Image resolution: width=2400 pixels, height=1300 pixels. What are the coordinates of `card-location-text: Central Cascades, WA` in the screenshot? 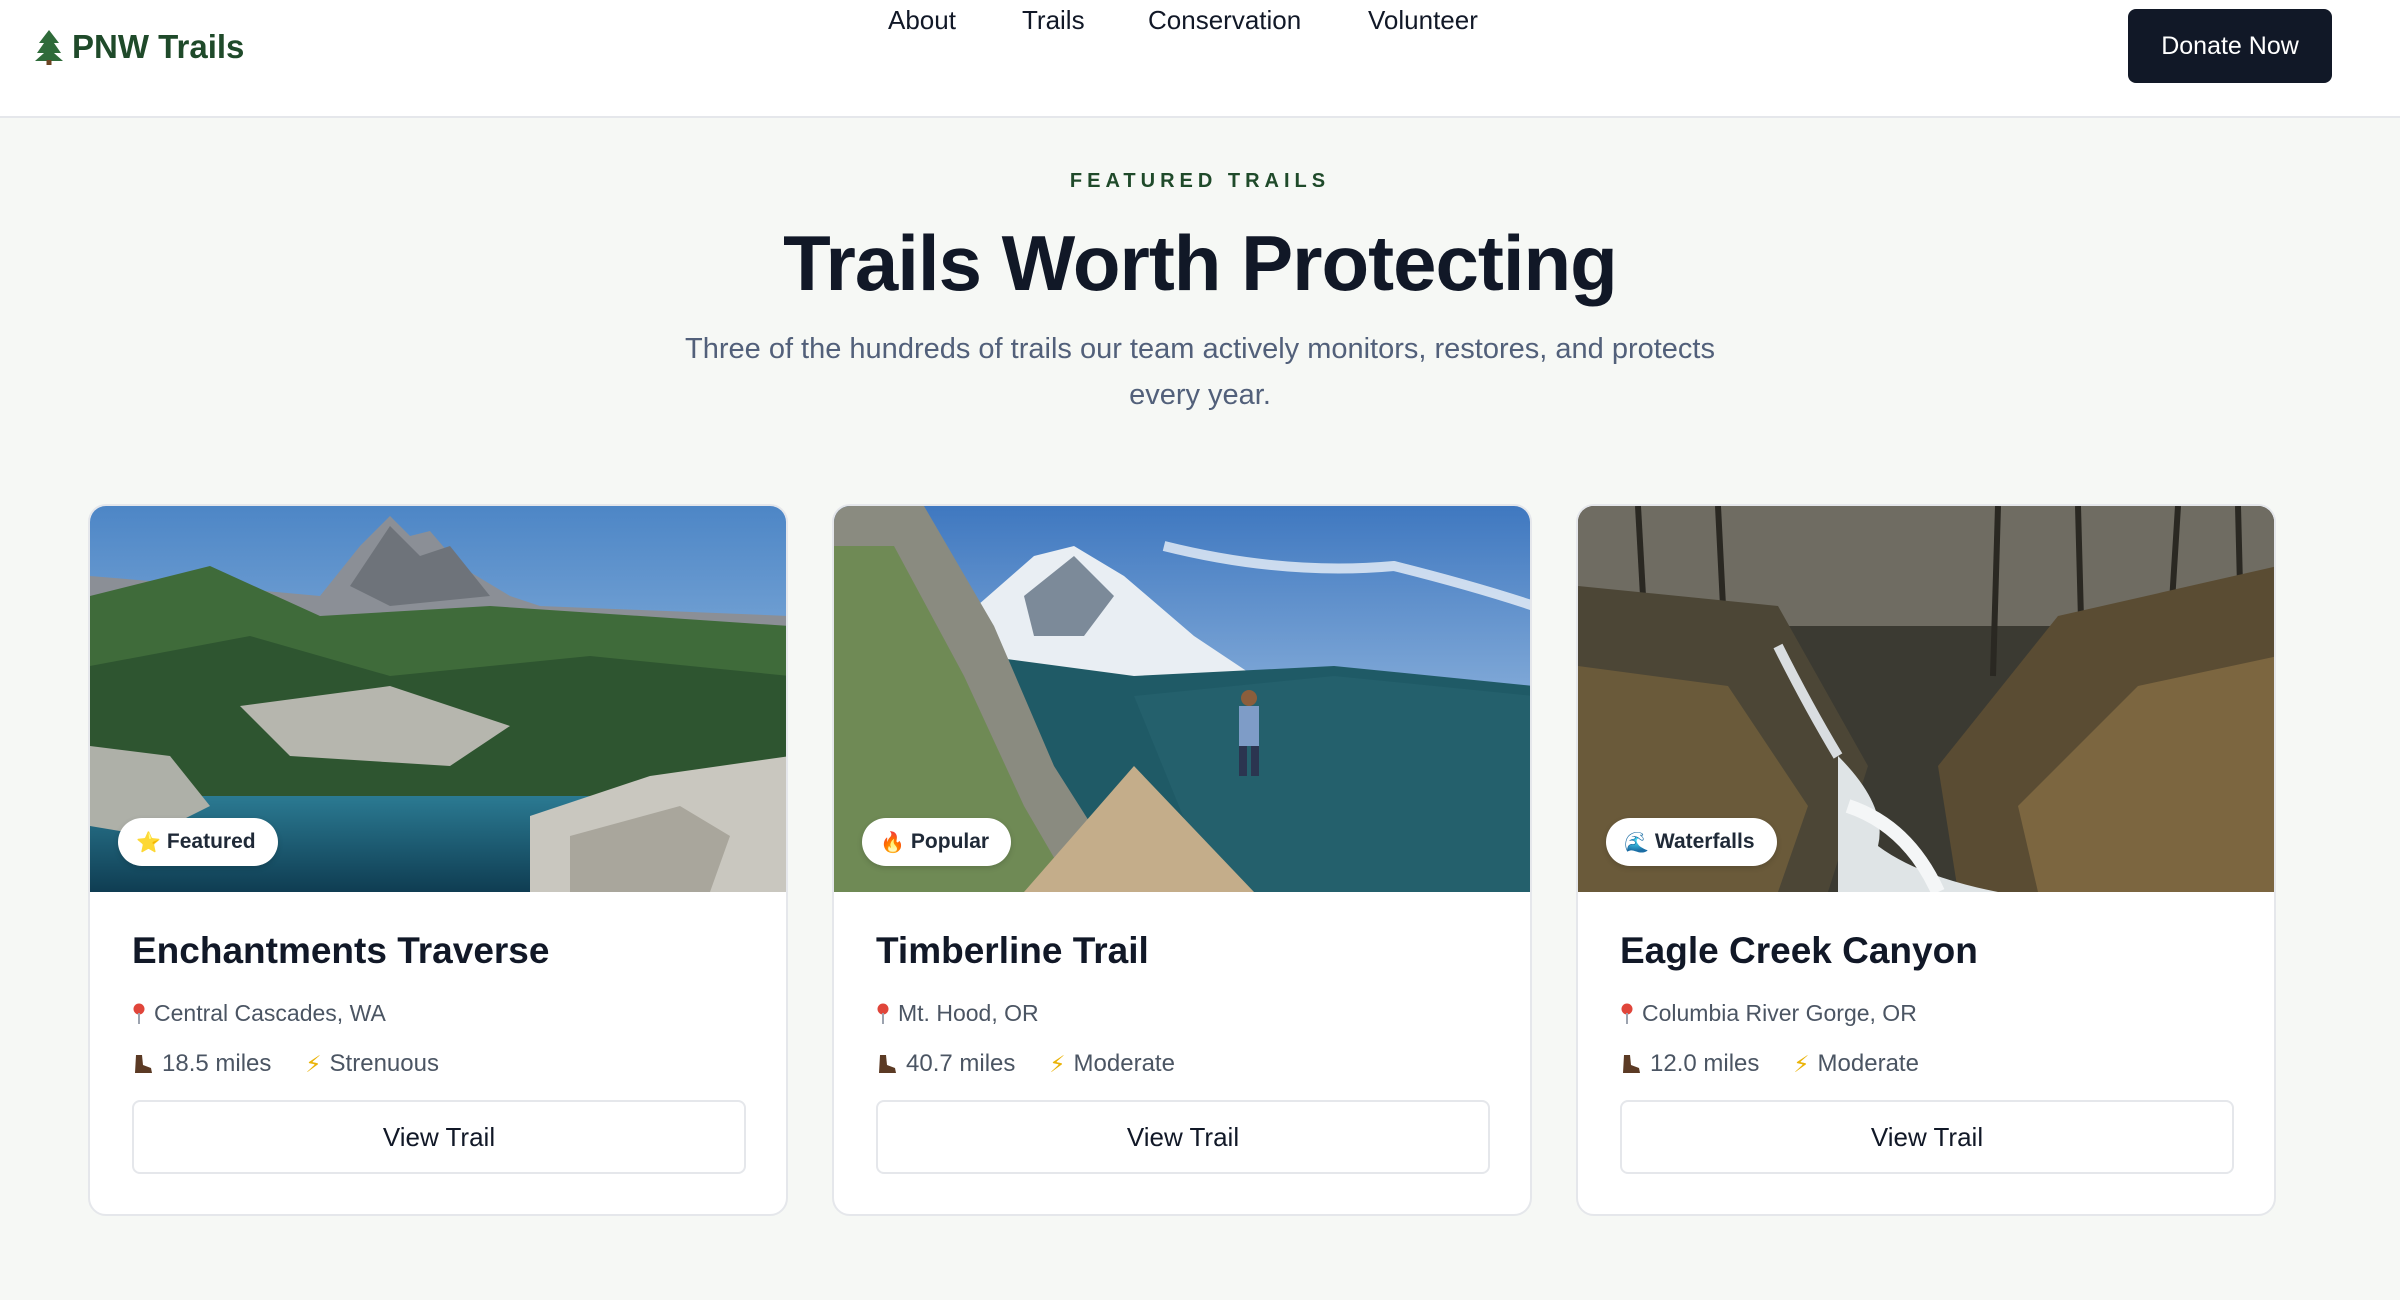 It's located at (270, 1013).